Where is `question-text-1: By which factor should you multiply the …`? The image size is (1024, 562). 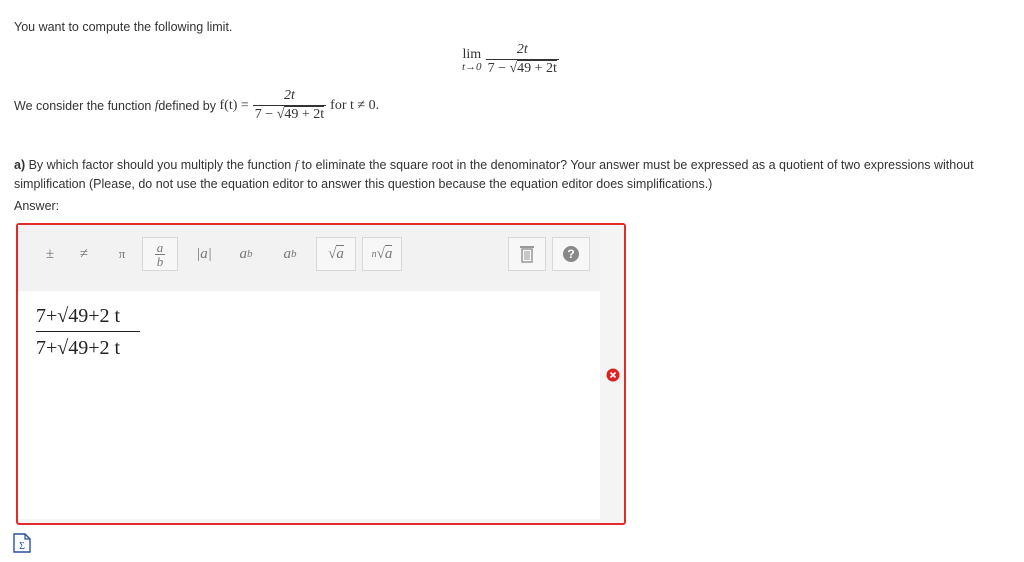 question-text-1: By which factor should you multiply the … is located at coordinates (160, 165).